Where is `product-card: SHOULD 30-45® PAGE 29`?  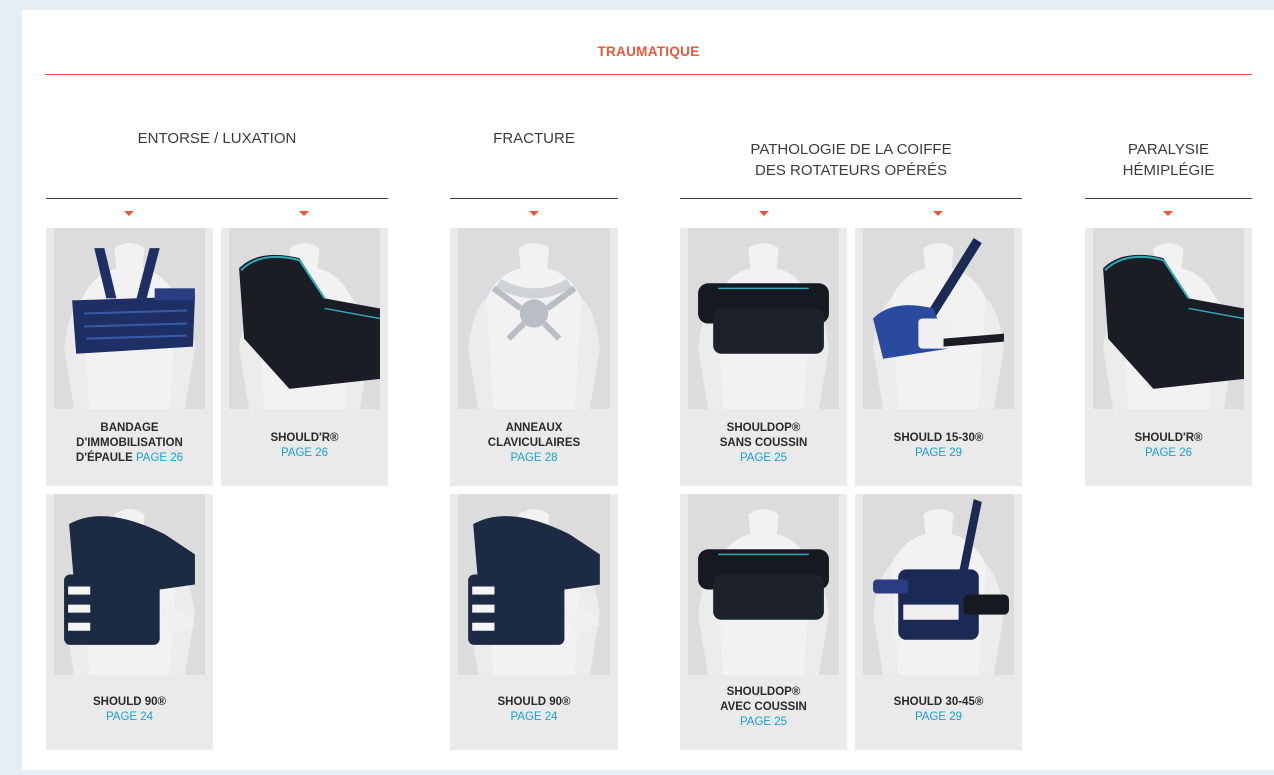
product-card: SHOULD 30-45® PAGE 29 is located at coordinates (938, 622).